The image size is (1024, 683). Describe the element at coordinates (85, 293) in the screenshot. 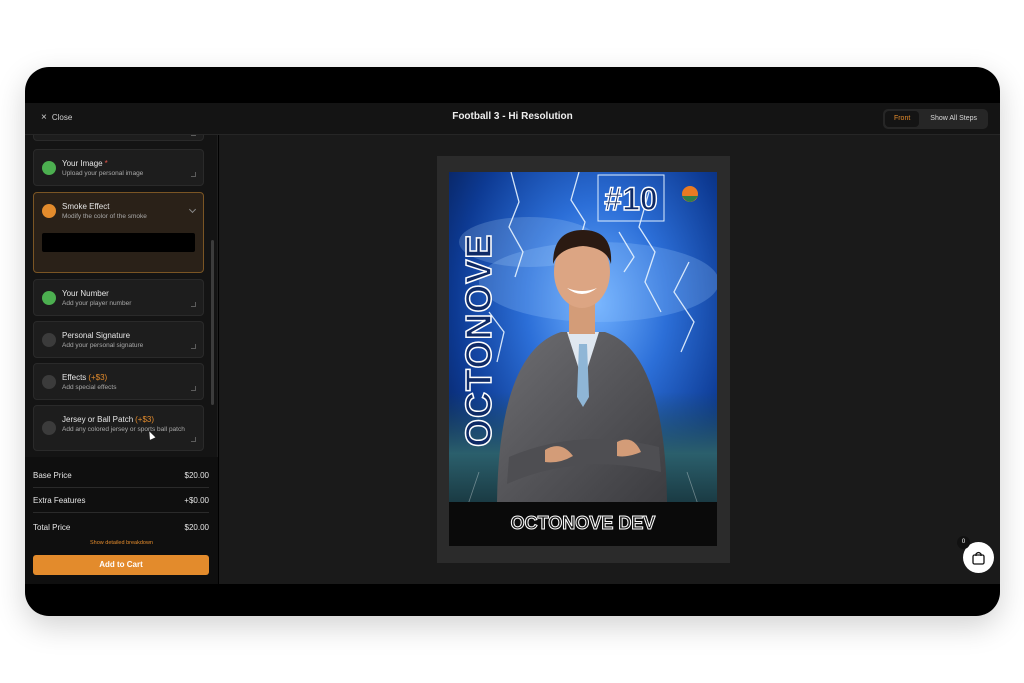

I see `step-name: Your Number` at that location.